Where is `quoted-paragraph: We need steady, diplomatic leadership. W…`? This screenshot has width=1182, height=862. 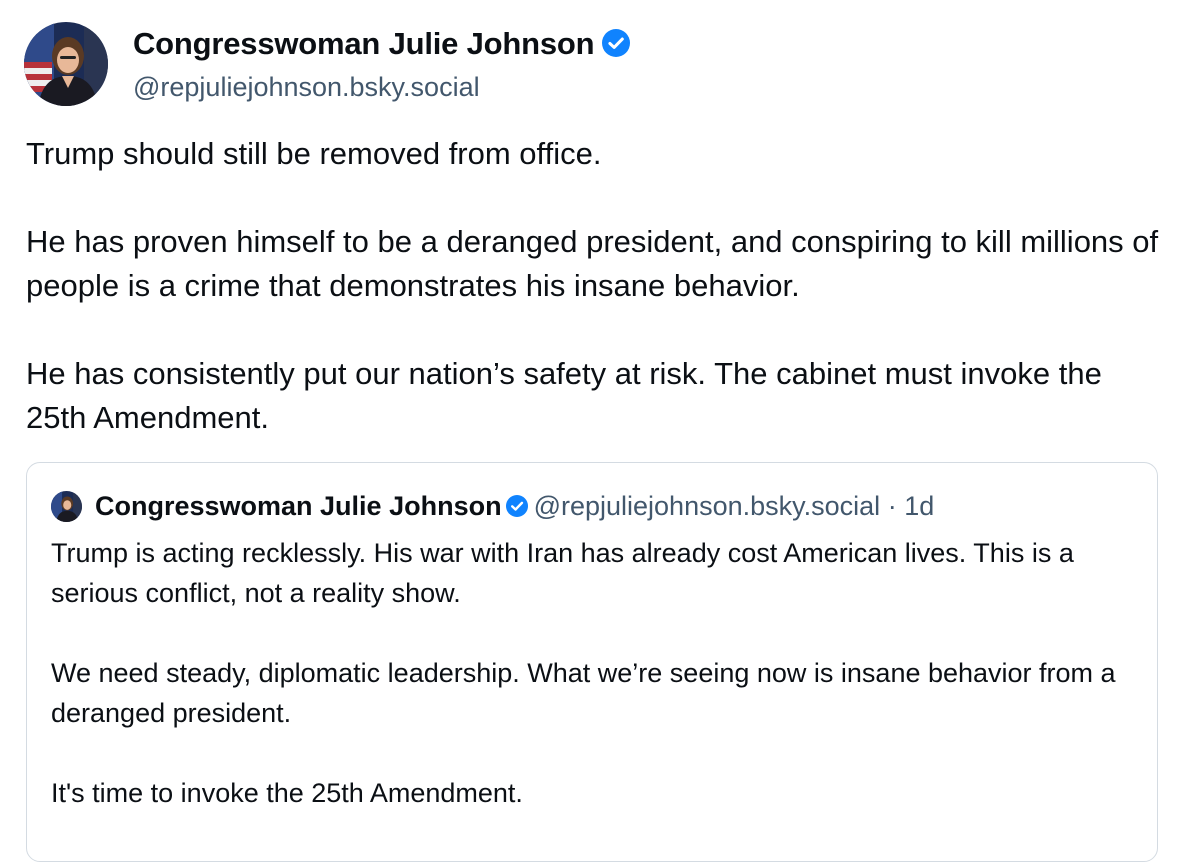
quoted-paragraph: We need steady, diplomatic leadership. W… is located at coordinates (583, 693).